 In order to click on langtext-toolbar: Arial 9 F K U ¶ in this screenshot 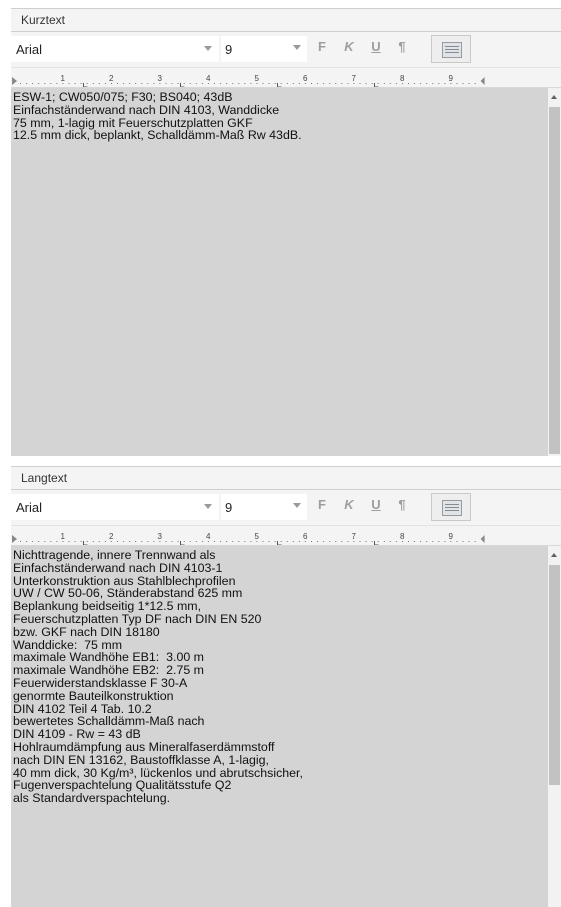, I will do `click(286, 508)`.